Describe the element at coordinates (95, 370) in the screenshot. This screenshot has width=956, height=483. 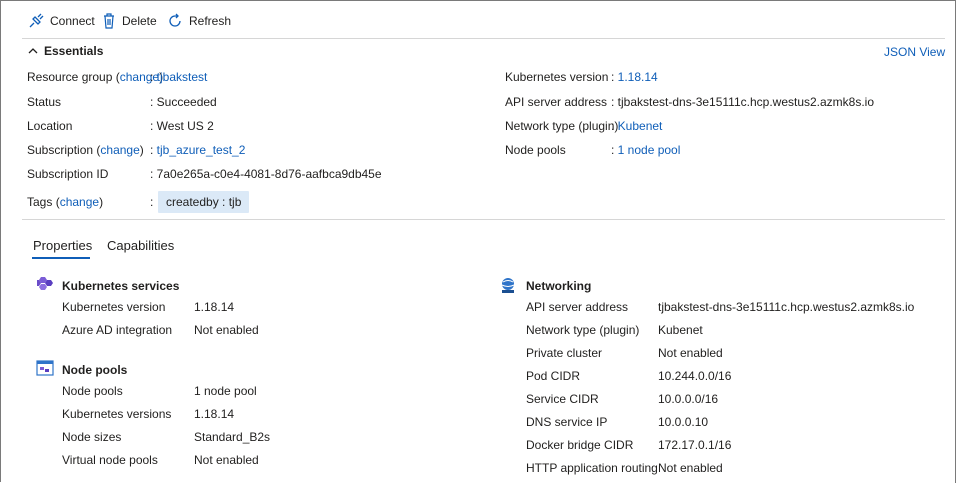
I see `node-pools-title: Node pools` at that location.